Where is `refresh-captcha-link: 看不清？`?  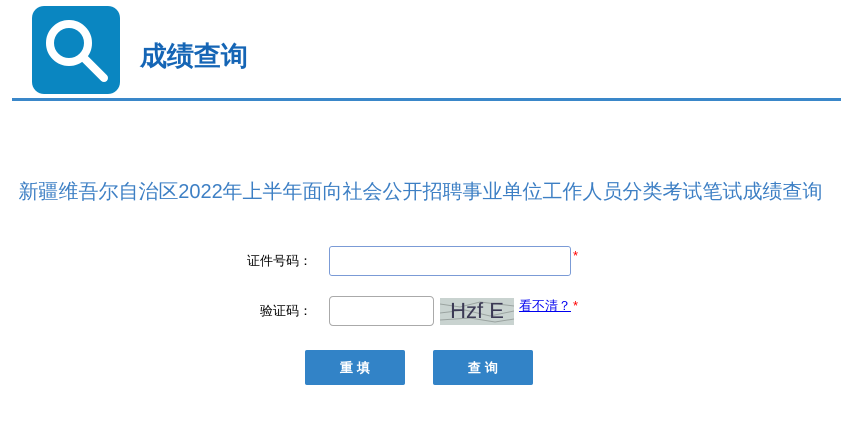 refresh-captcha-link: 看不清？ is located at coordinates (545, 306).